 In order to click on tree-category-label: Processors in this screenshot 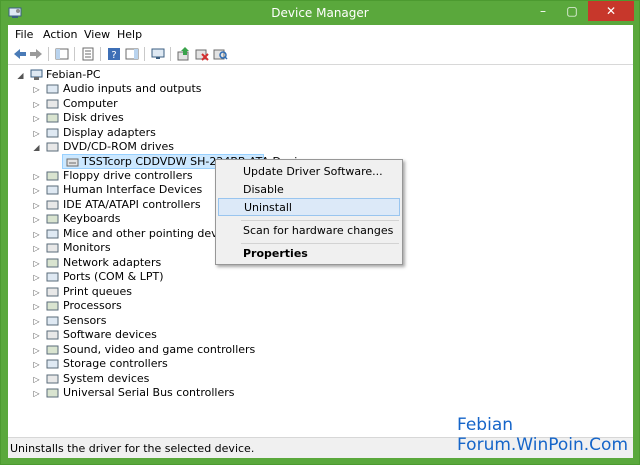, I will do `click(92, 305)`.